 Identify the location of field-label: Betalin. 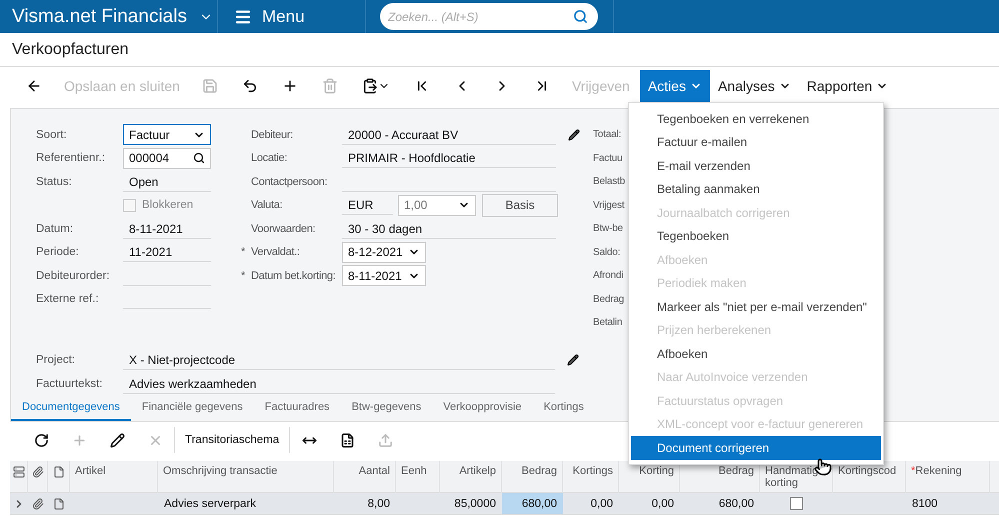
(607, 322).